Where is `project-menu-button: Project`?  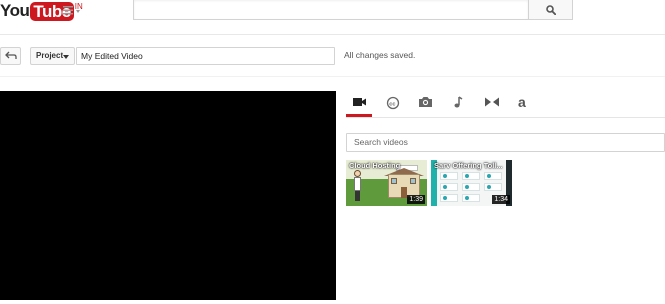
project-menu-button: Project is located at coordinates (52, 56).